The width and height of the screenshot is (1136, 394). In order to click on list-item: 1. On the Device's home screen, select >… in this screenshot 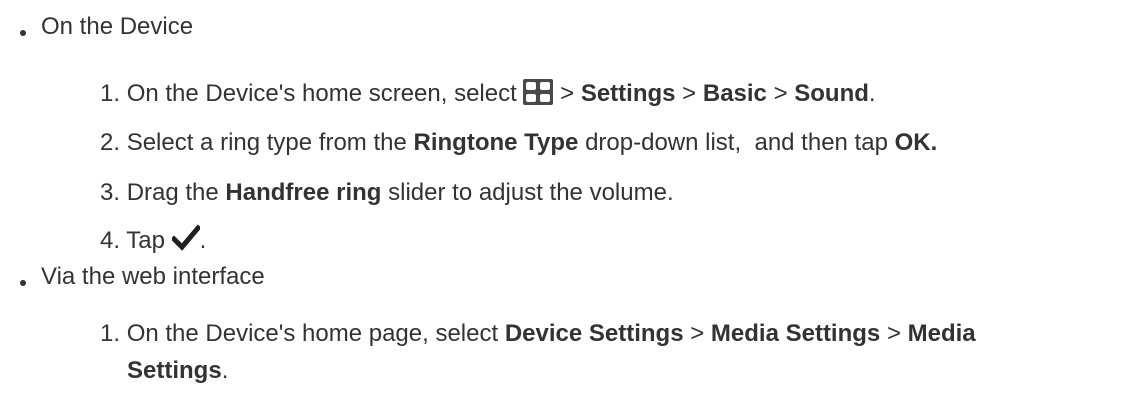, I will do `click(488, 95)`.